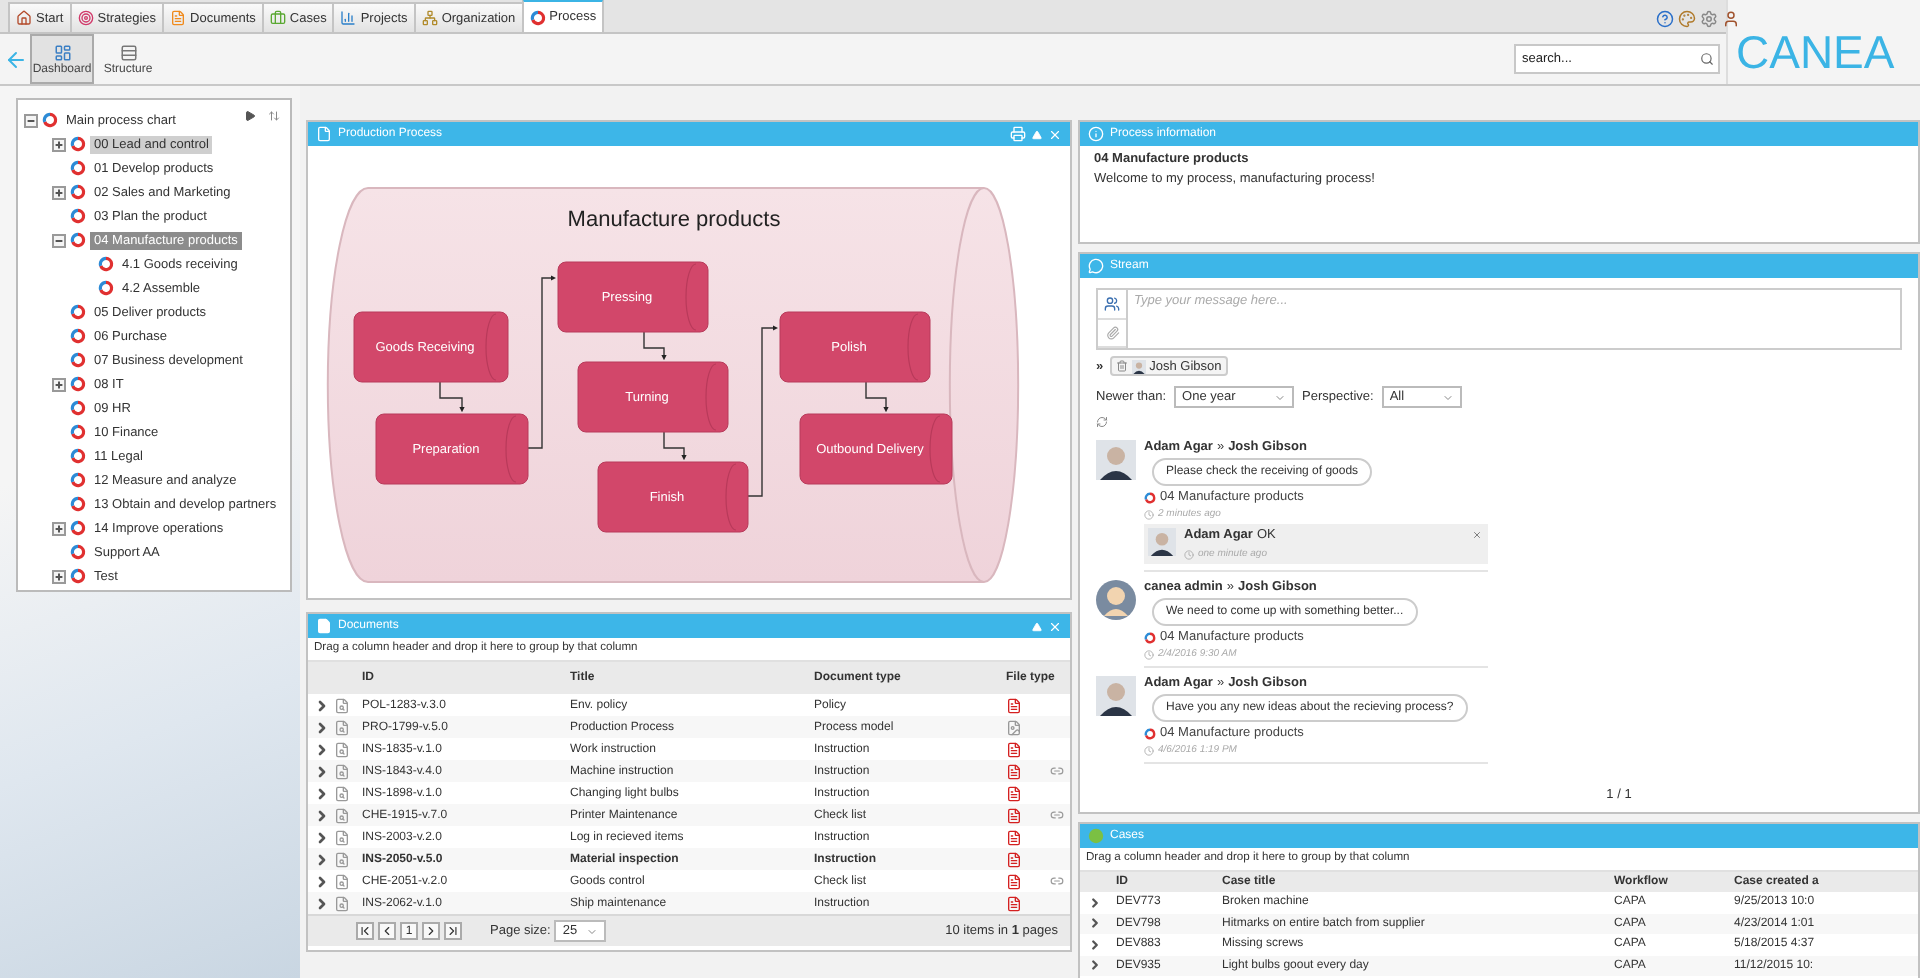  What do you see at coordinates (277, 18) in the screenshot?
I see `briefcase-icon` at bounding box center [277, 18].